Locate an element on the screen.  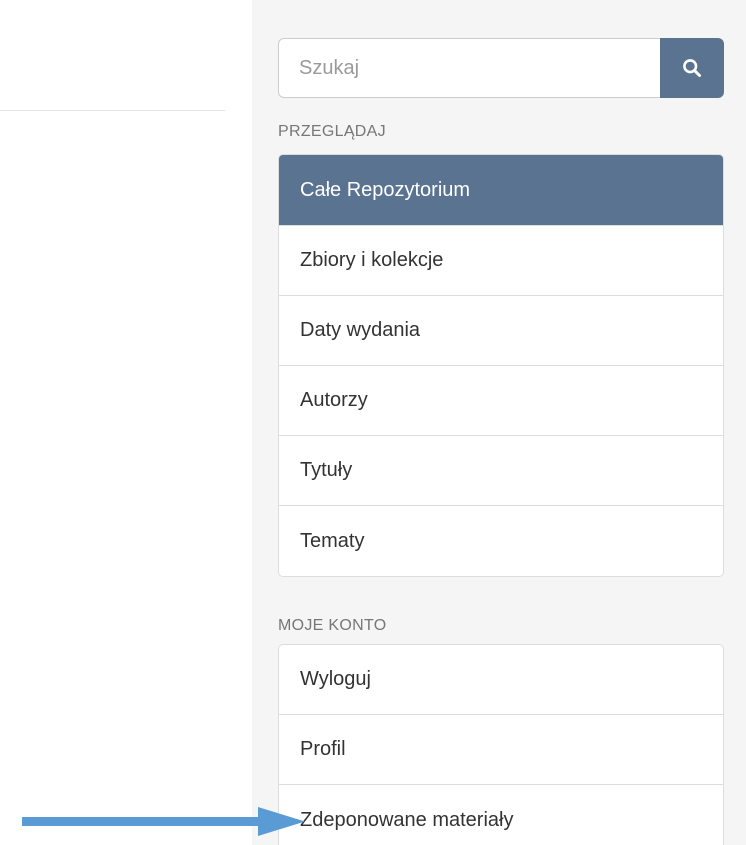
browse-heading: PRZEGLĄDAJ is located at coordinates (332, 131).